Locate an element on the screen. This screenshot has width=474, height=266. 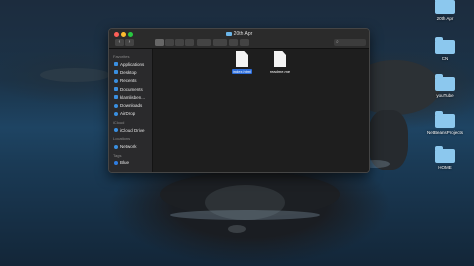
sidebar-item-label: iCloud Drive is located at coordinates (132, 130).